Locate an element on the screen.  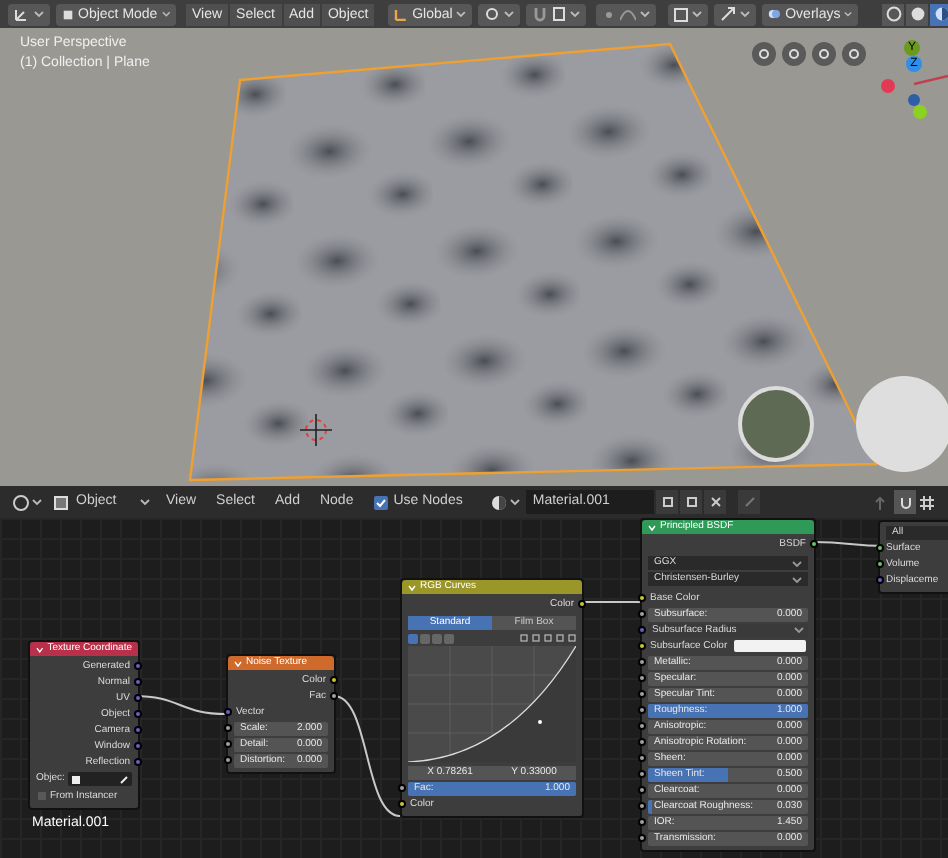
material-shading-button is located at coordinates (939, 14).